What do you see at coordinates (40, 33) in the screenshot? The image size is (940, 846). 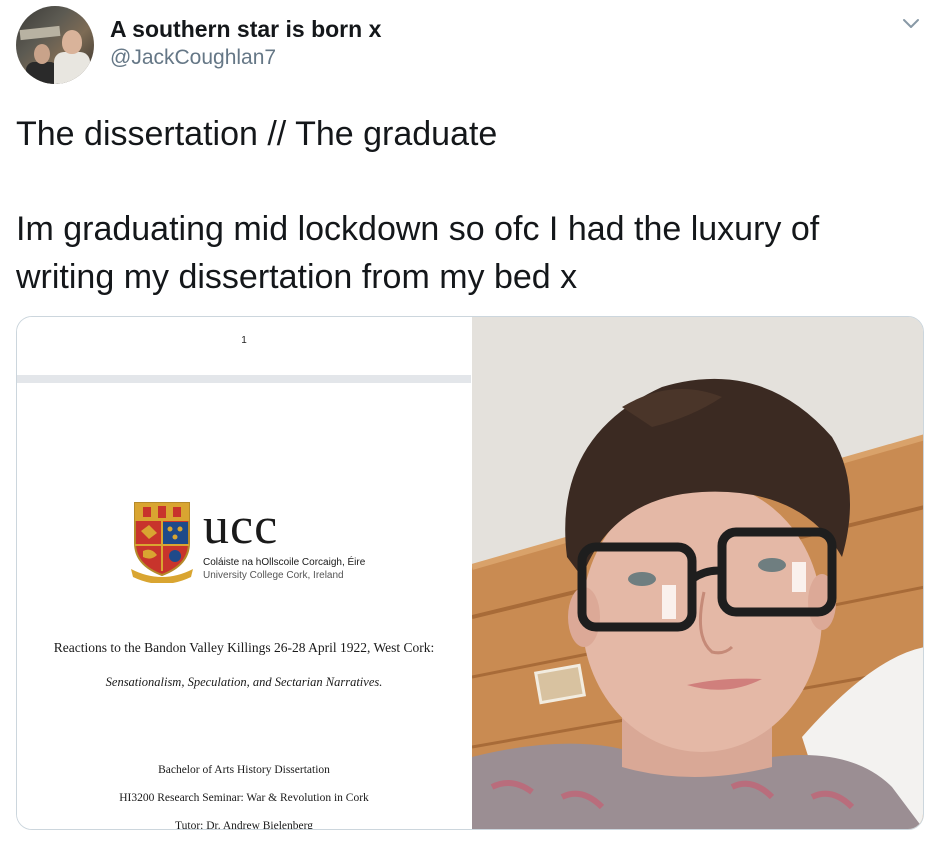 I see `avatar-sign` at bounding box center [40, 33].